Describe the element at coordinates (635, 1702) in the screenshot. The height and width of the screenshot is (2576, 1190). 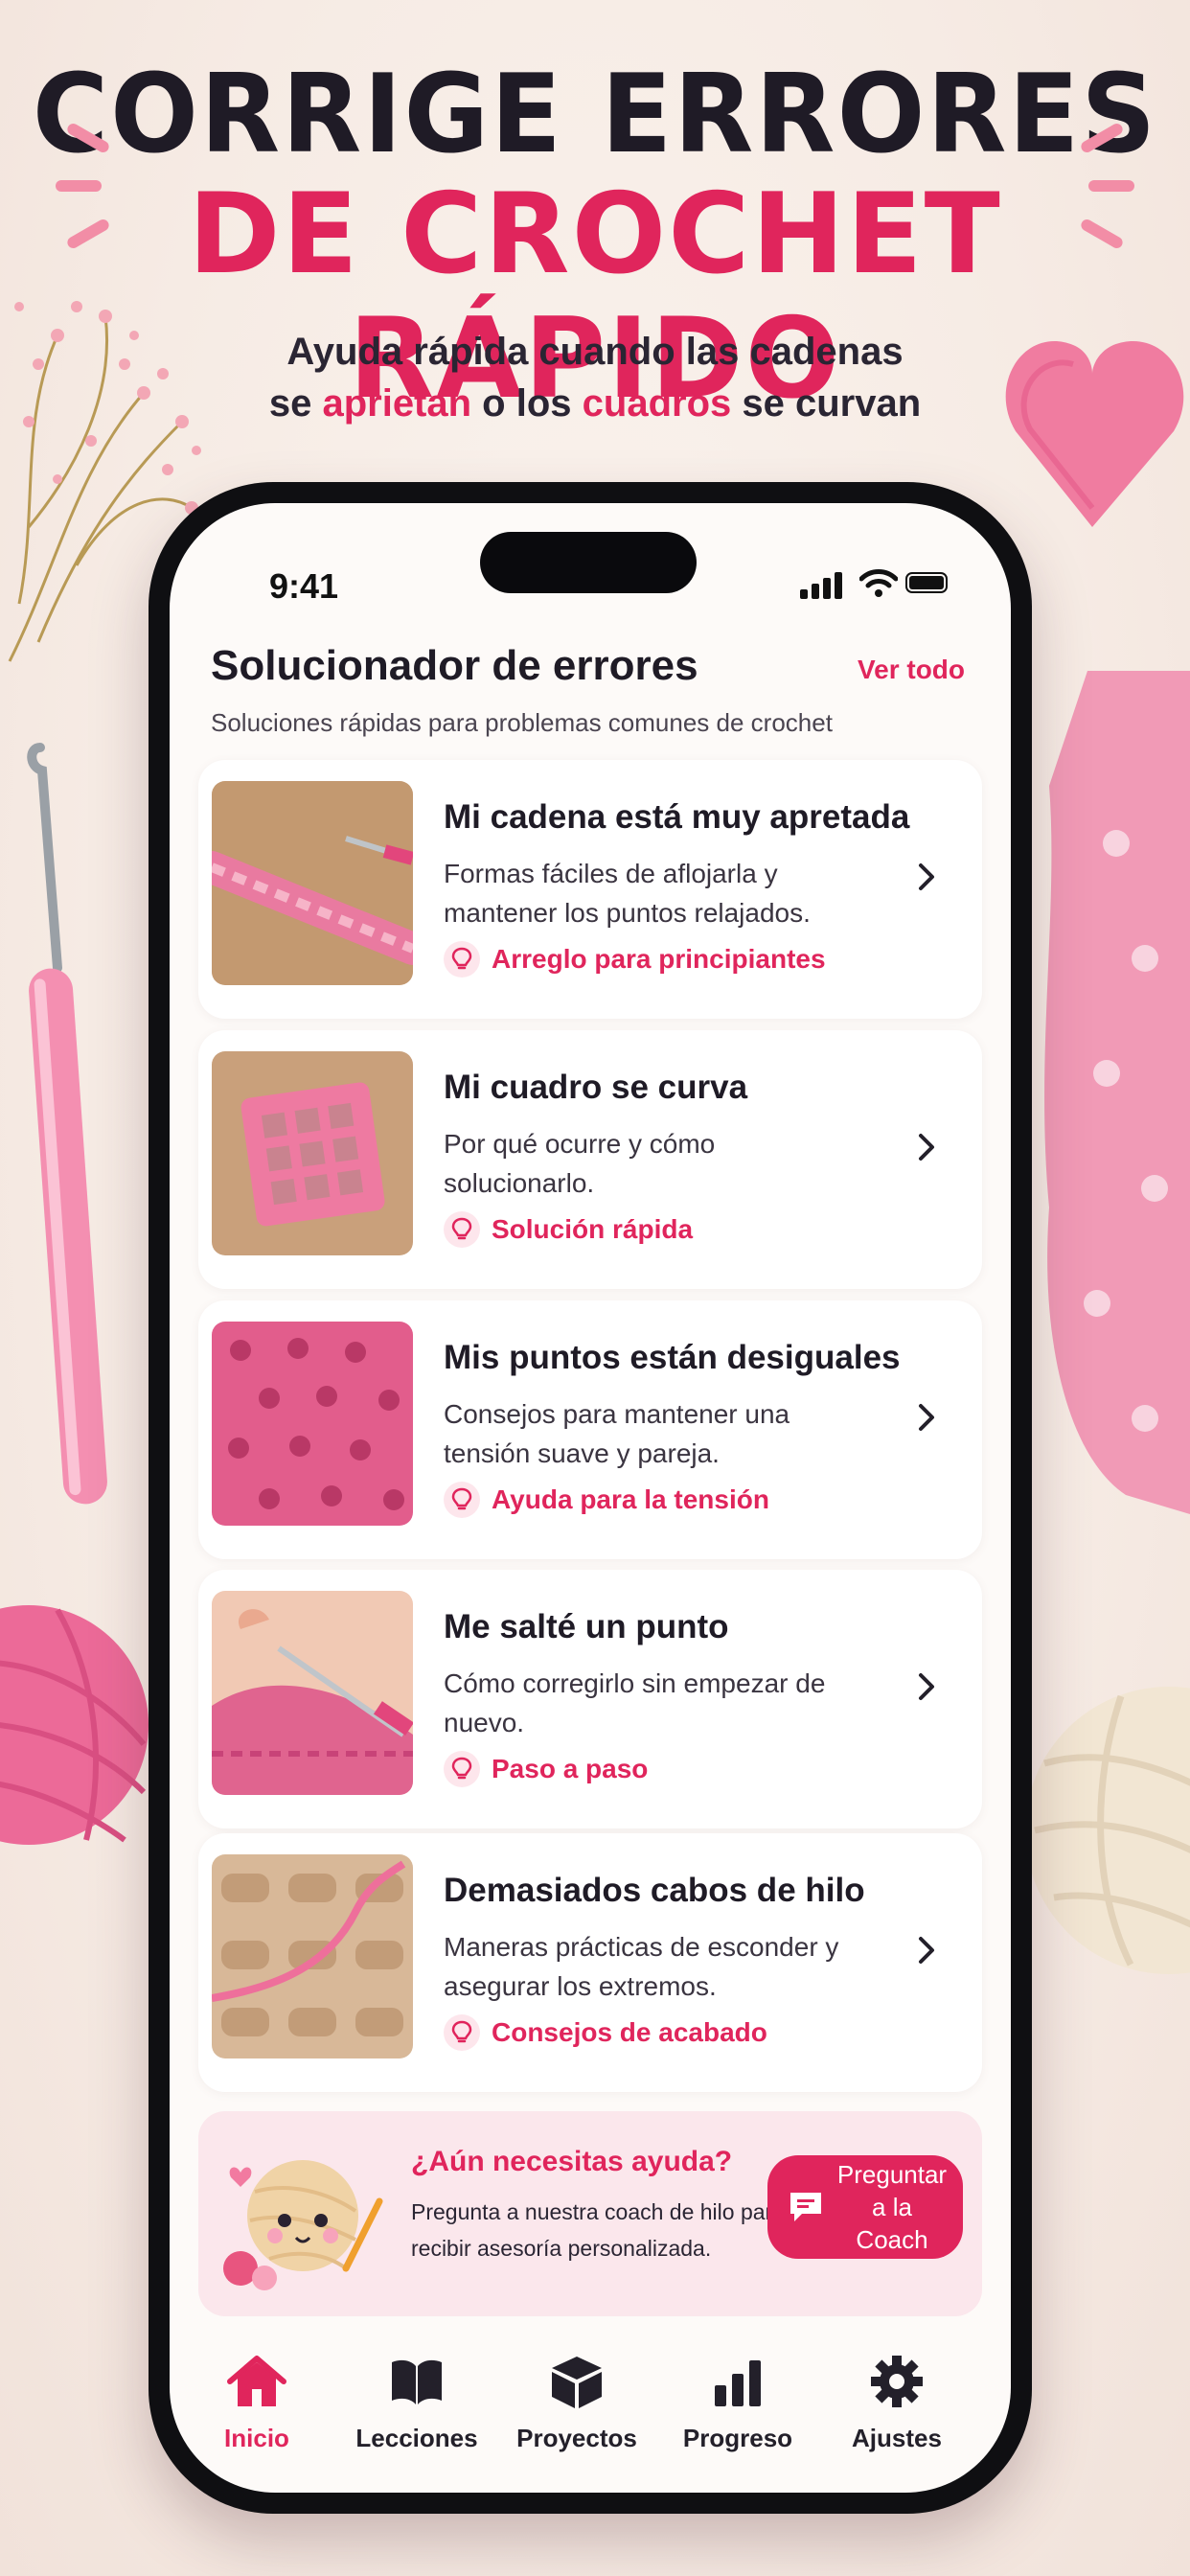
I see `card-description: Cómo corregirlo sin empezar de nuevo.` at that location.